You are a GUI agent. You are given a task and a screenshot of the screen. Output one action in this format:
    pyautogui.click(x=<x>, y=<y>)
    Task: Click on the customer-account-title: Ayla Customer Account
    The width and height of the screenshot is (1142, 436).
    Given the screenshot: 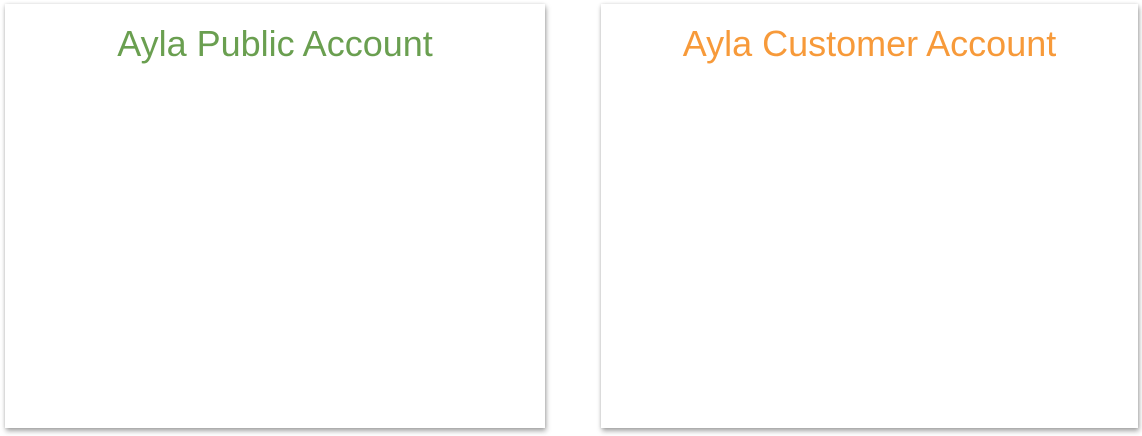 What is the action you would take?
    pyautogui.click(x=869, y=43)
    